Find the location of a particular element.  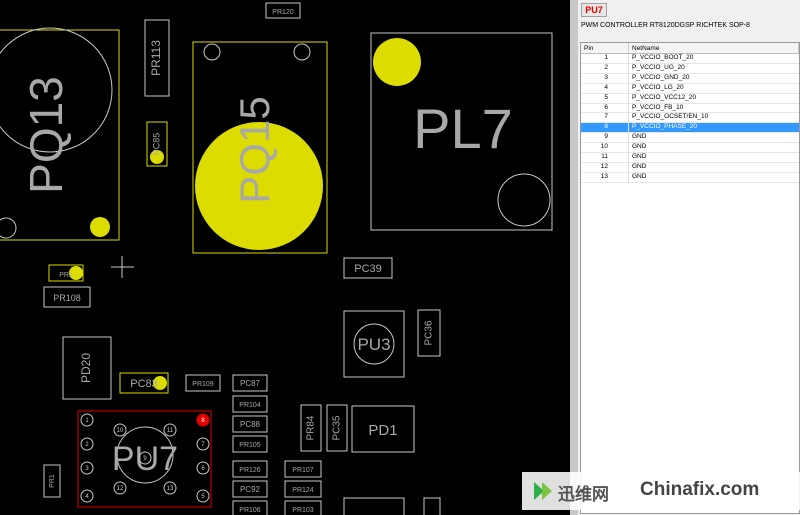

table-row: 8 P_VCCIO_PHASE_20 is located at coordinates (690, 128).